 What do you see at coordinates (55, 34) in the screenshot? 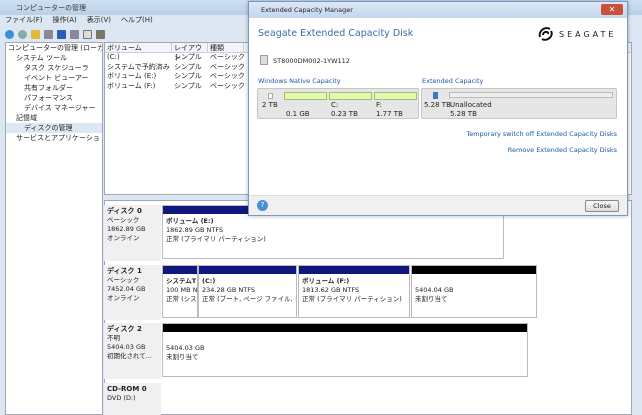
I see `toolbar` at bounding box center [55, 34].